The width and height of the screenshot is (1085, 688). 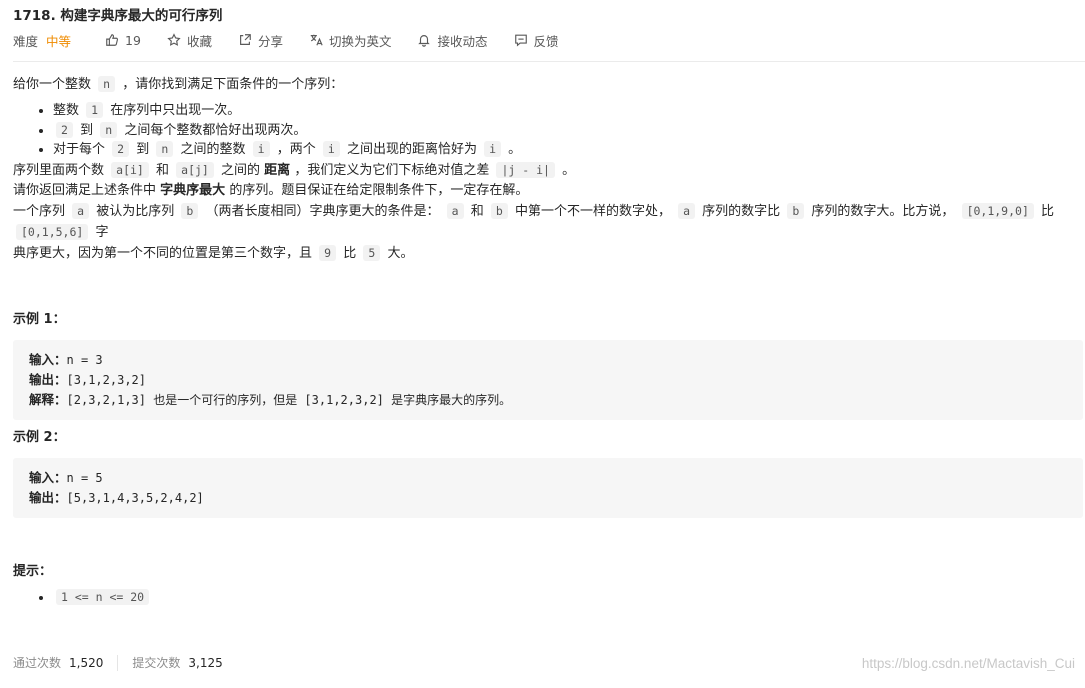 What do you see at coordinates (59, 170) in the screenshot?
I see `text: 序列里面两个数` at bounding box center [59, 170].